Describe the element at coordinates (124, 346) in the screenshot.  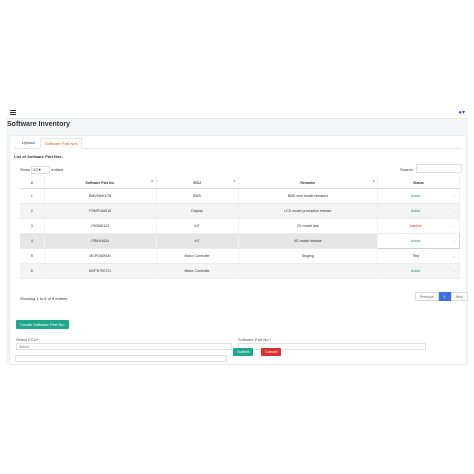
I see `ecu-select: Select ⌄` at that location.